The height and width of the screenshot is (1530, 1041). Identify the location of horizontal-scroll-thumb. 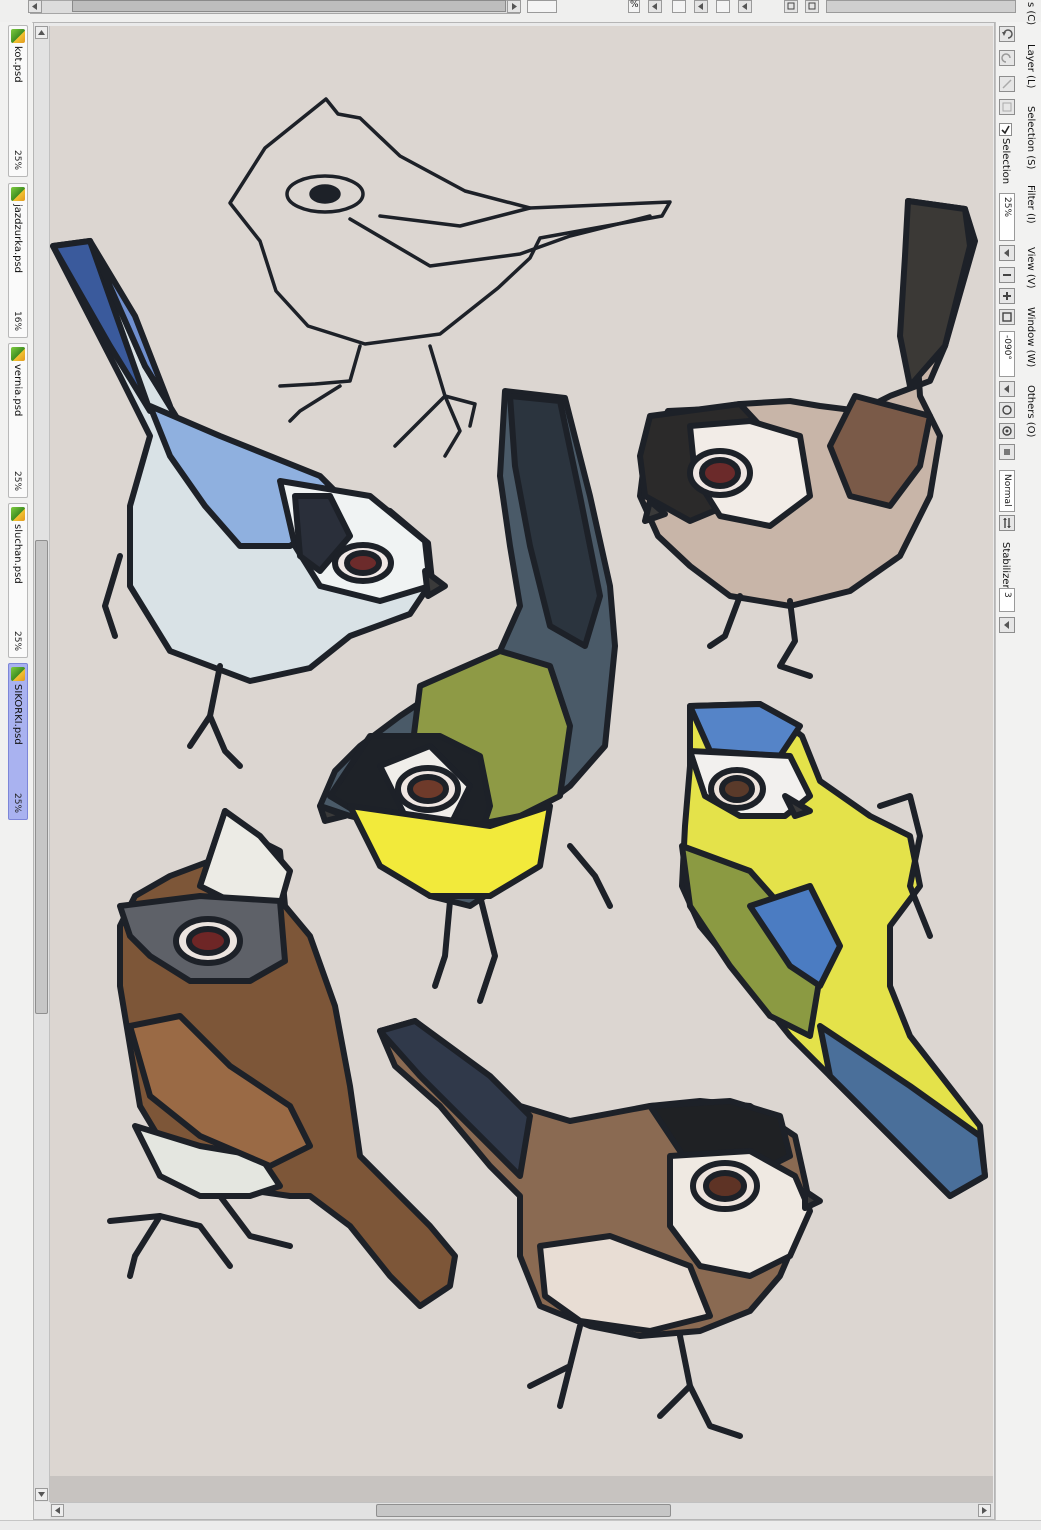
(523, 1510).